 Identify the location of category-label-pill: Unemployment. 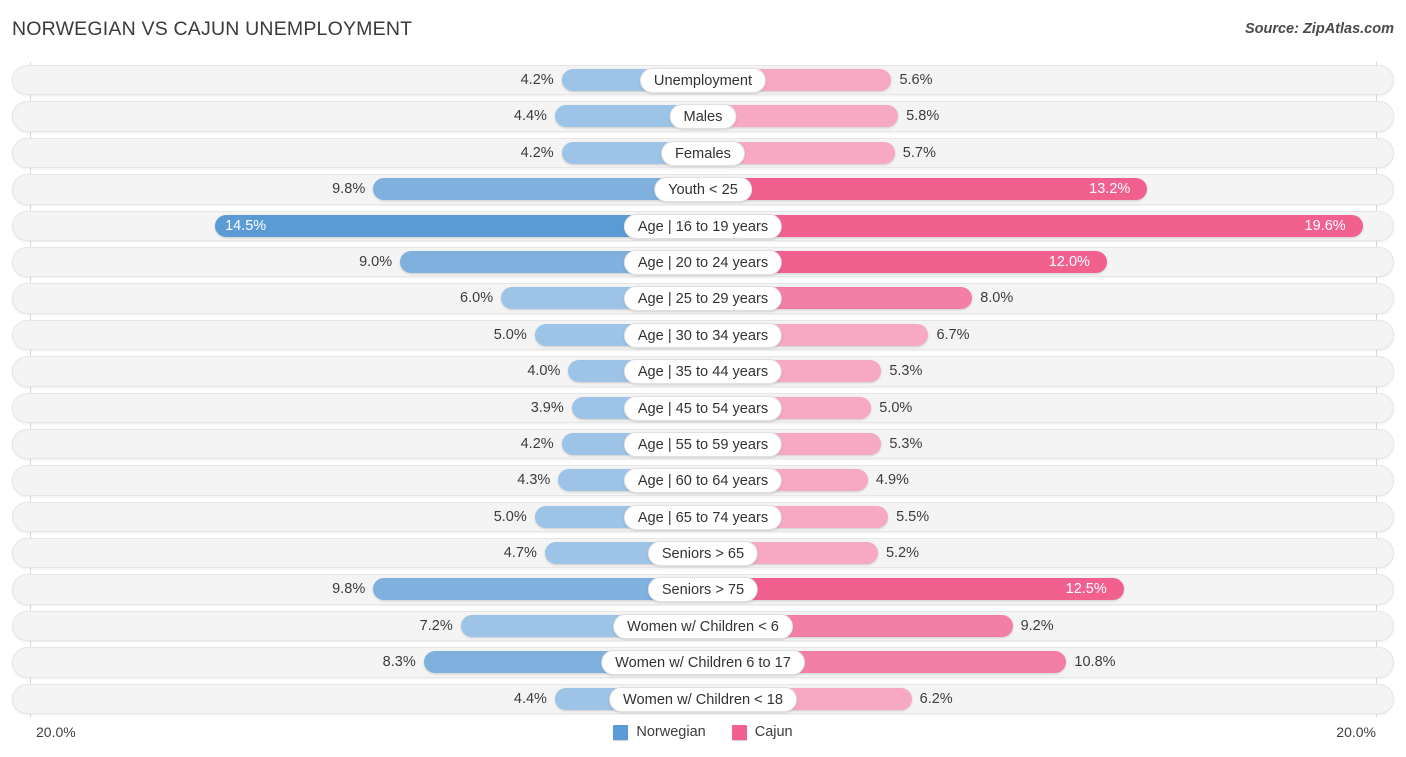
(703, 80).